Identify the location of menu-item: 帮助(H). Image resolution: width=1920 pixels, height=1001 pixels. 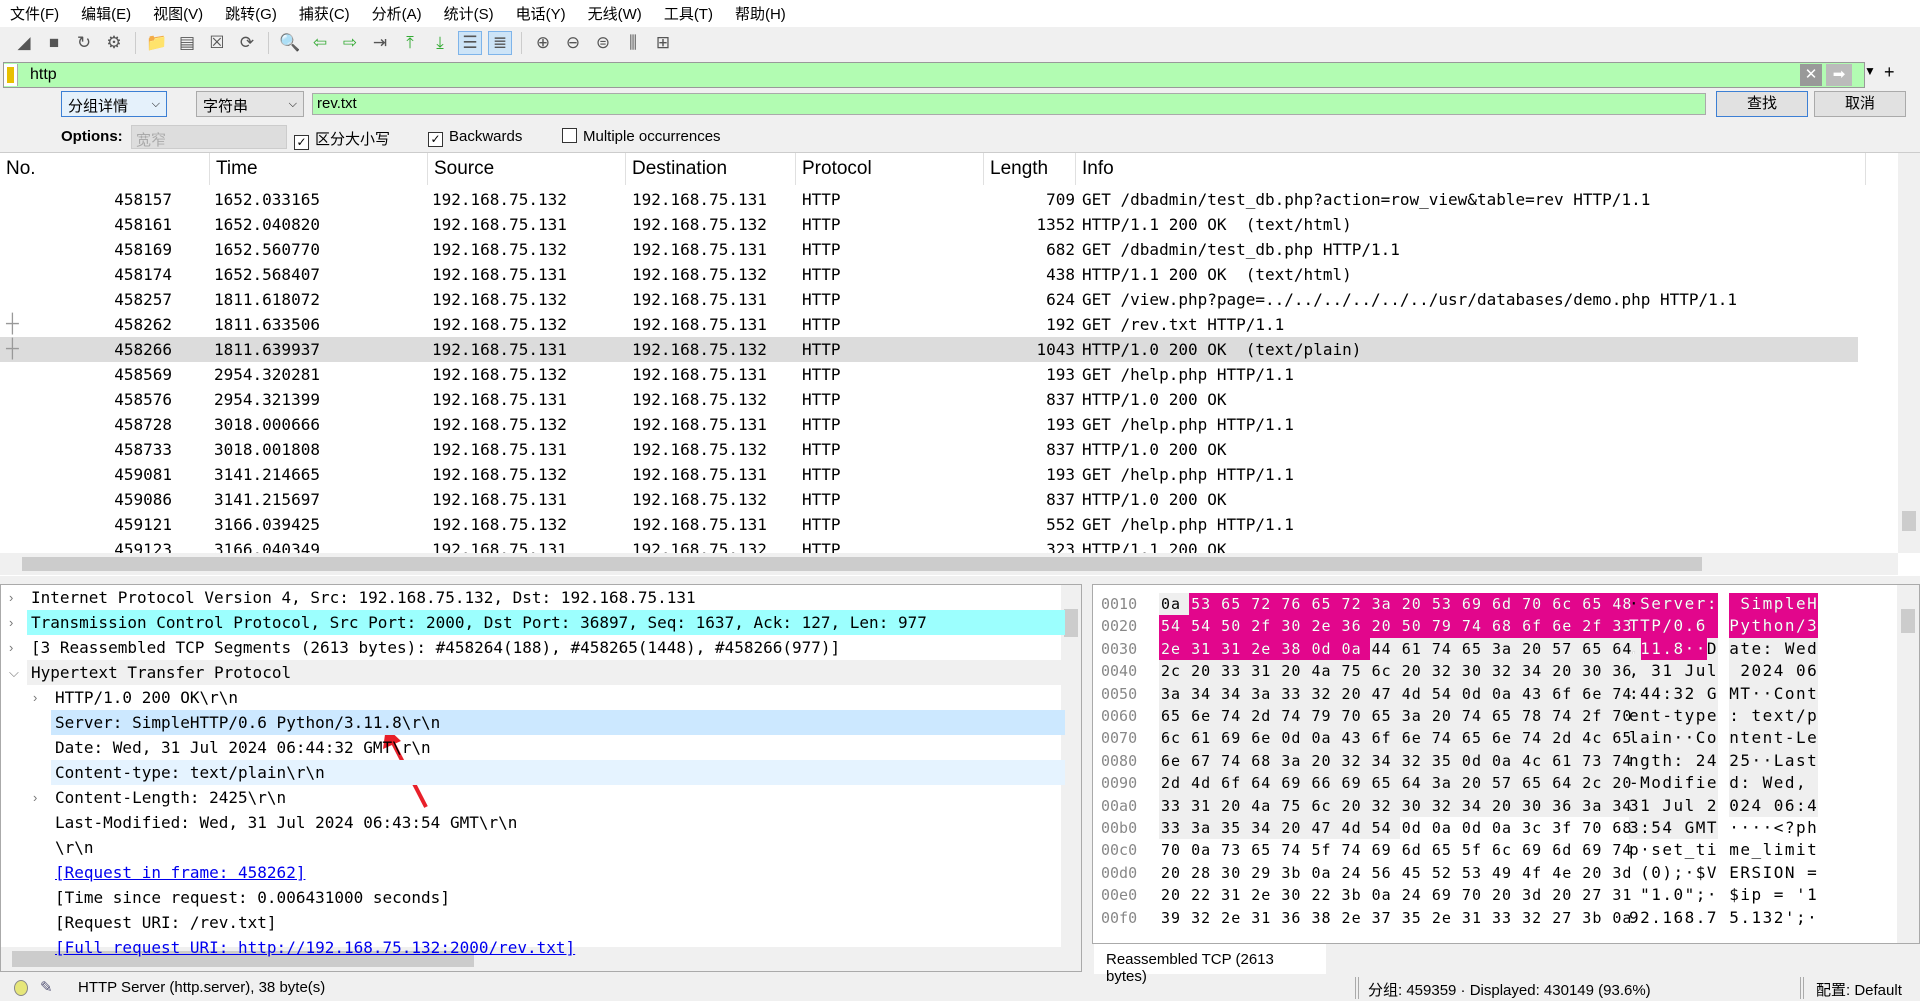
(760, 13).